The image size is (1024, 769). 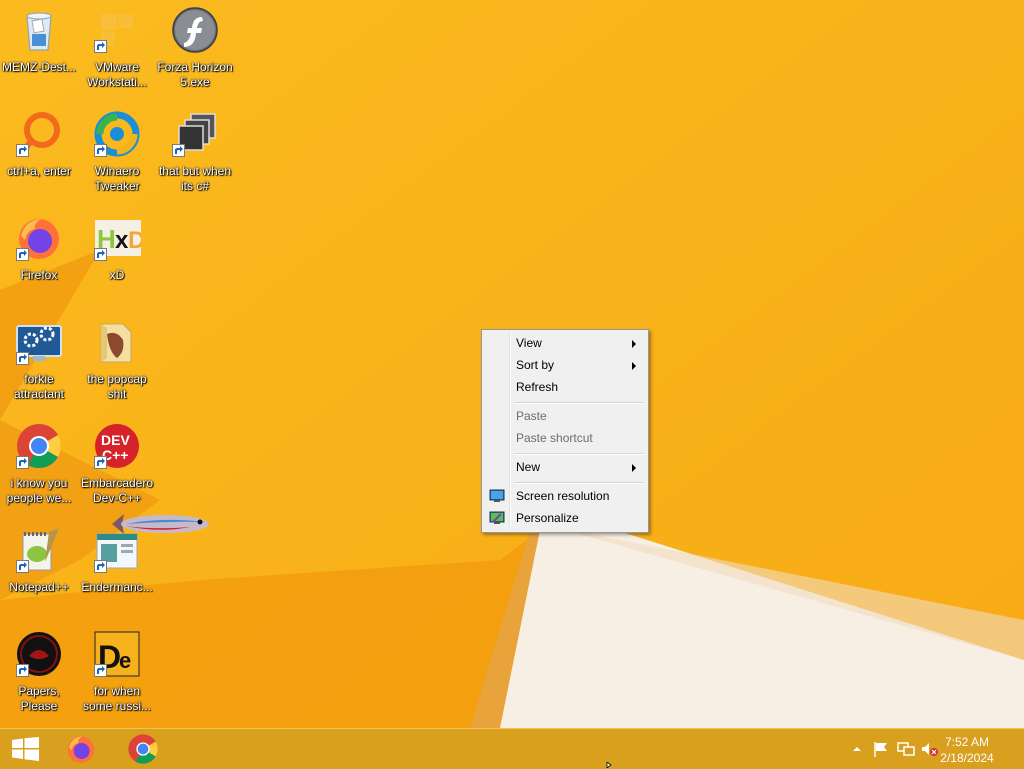 I want to click on taskbar-chrome-button, so click(x=146, y=749).